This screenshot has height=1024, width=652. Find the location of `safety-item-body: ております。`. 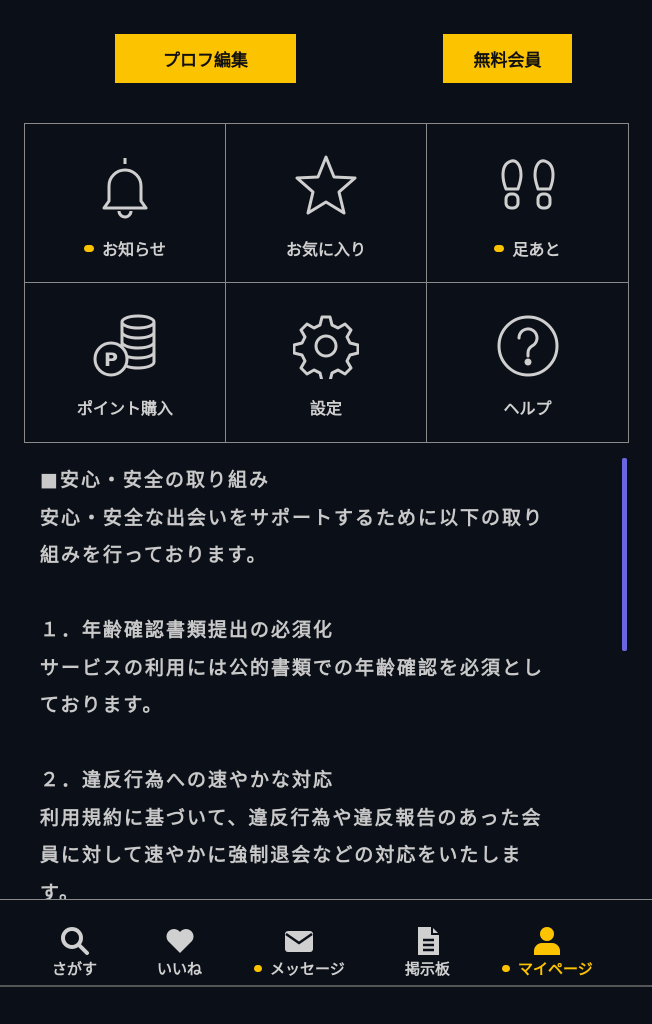

safety-item-body: ております。 is located at coordinates (102, 705).